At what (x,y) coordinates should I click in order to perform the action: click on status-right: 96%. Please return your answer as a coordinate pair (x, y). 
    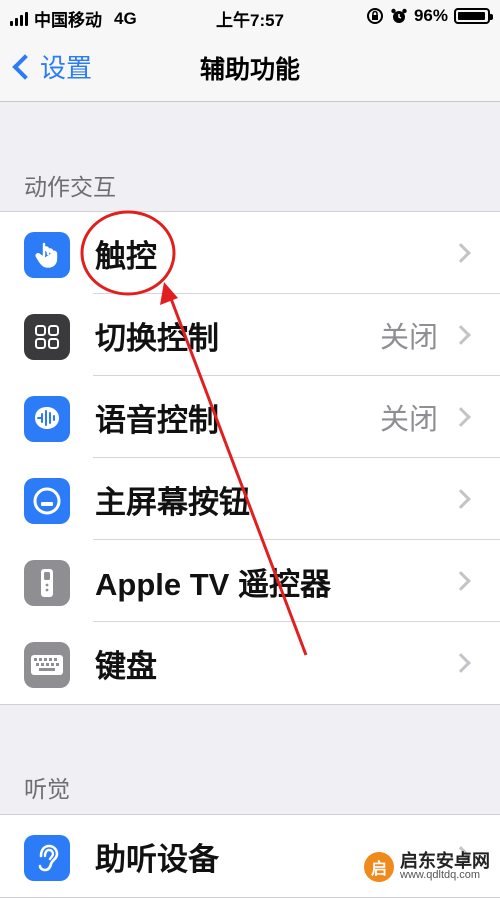
    Looking at the image, I should click on (429, 16).